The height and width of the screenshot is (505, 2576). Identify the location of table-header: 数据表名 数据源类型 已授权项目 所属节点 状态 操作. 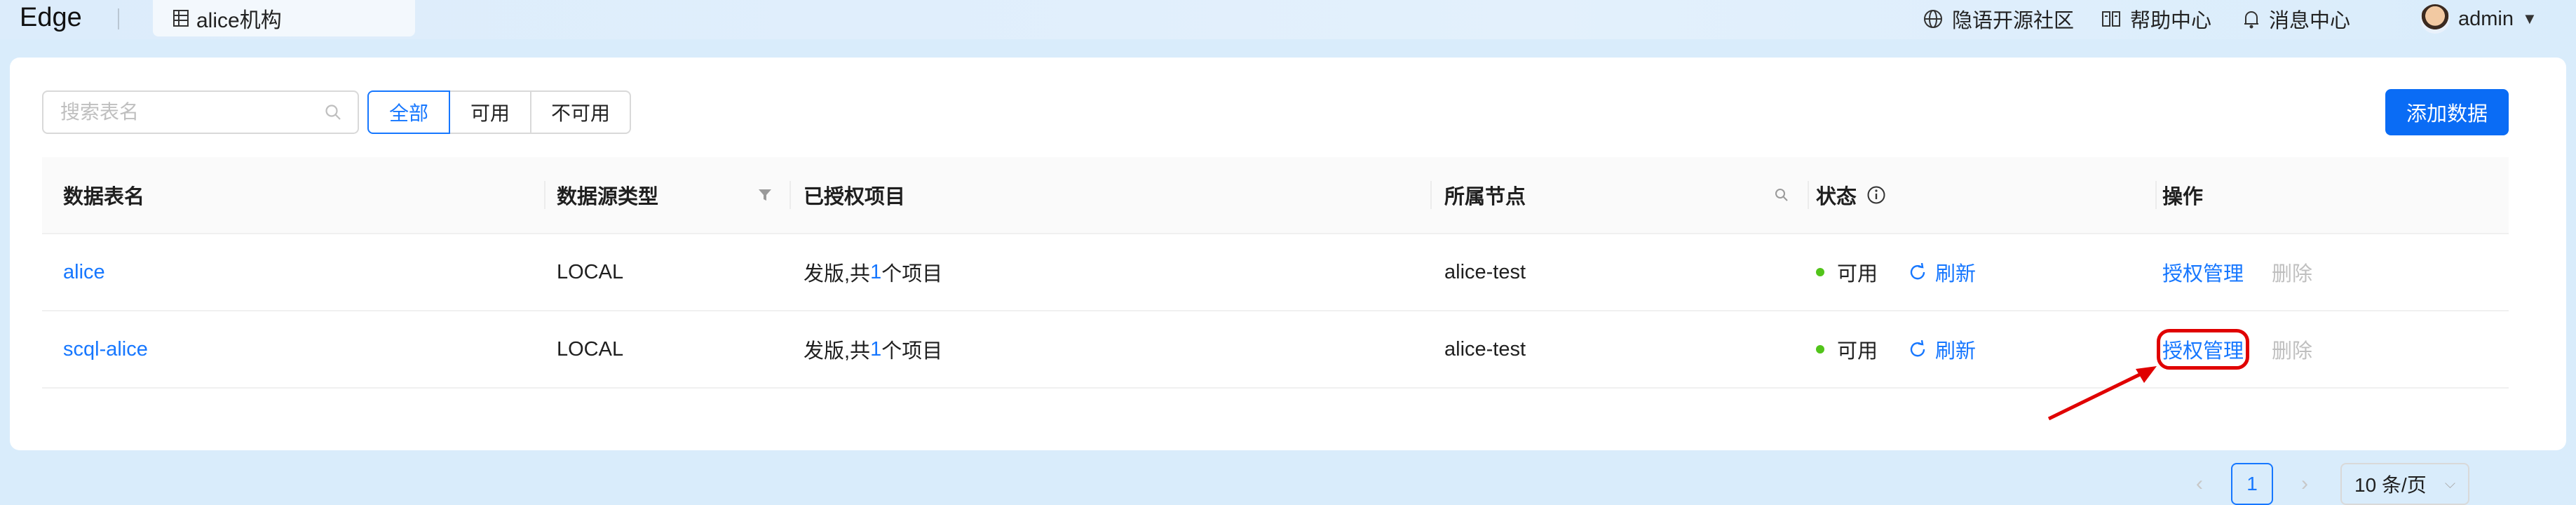
(1275, 195).